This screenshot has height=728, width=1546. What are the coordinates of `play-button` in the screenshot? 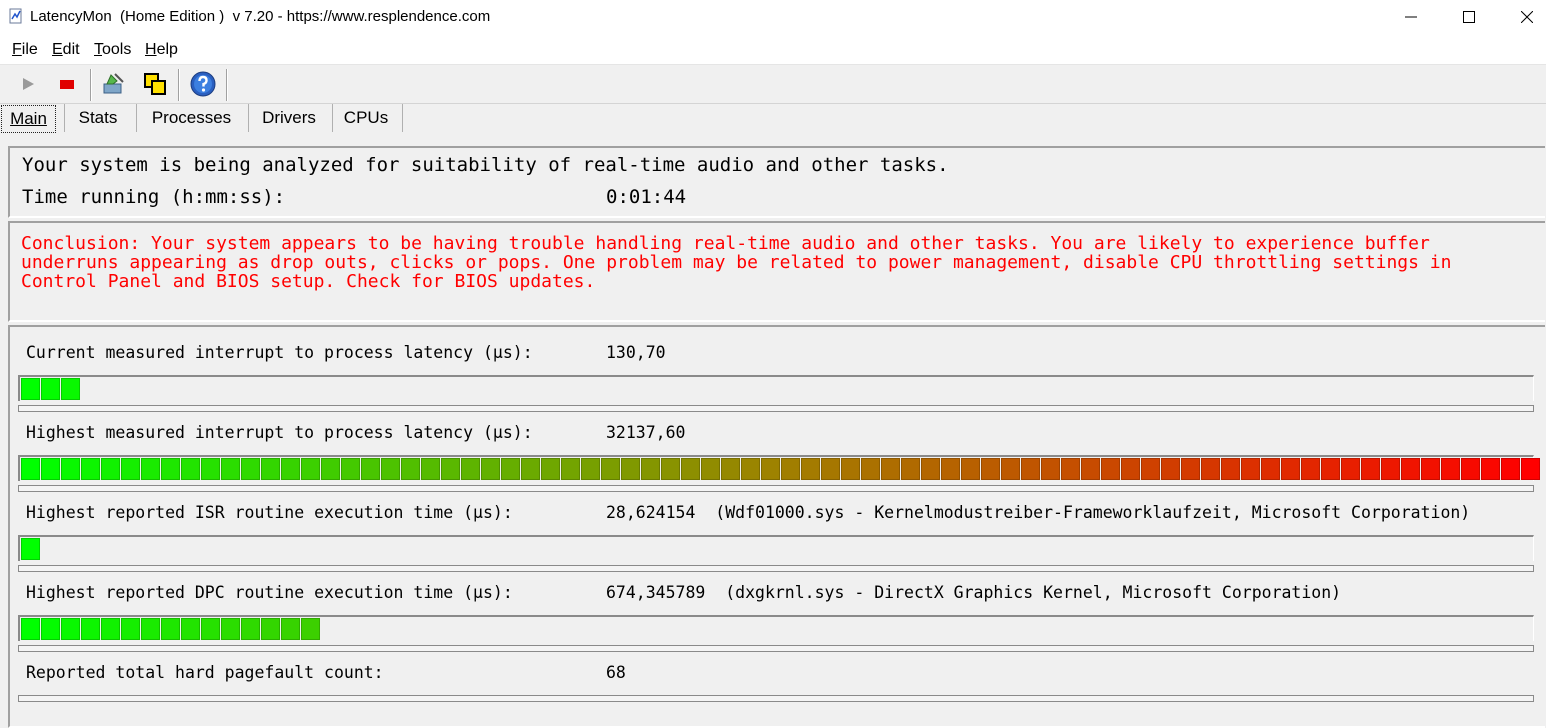 It's located at (28, 84).